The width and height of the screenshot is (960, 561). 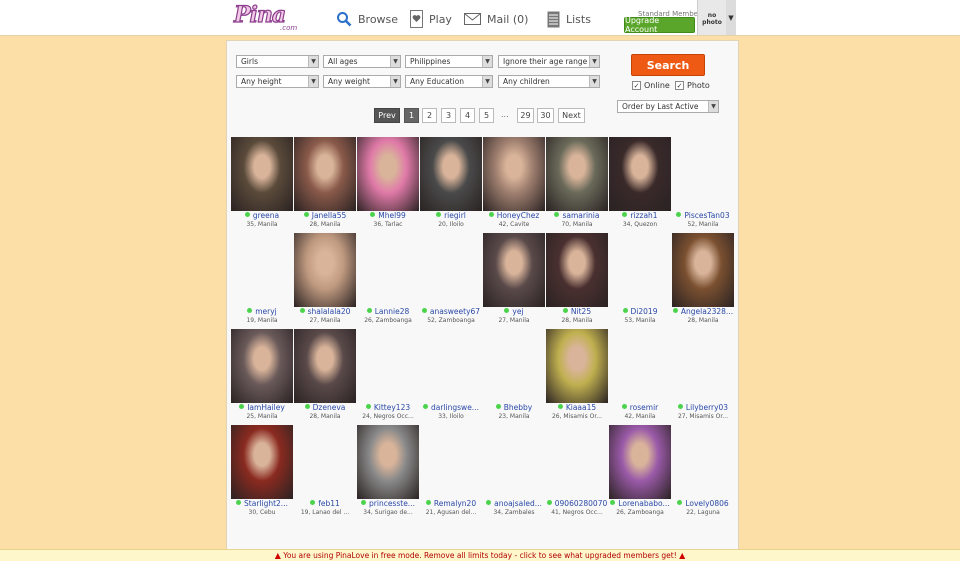 I want to click on profile-name: 09060280070, so click(x=577, y=503).